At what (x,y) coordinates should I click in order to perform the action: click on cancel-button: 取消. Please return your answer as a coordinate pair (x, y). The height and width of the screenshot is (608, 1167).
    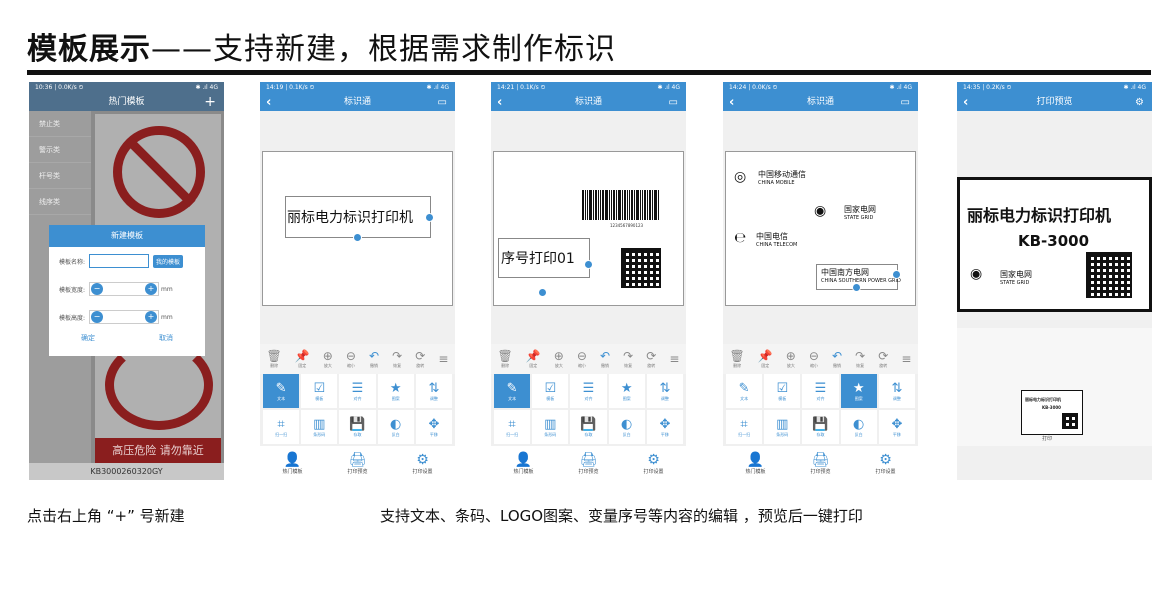
    Looking at the image, I should click on (166, 338).